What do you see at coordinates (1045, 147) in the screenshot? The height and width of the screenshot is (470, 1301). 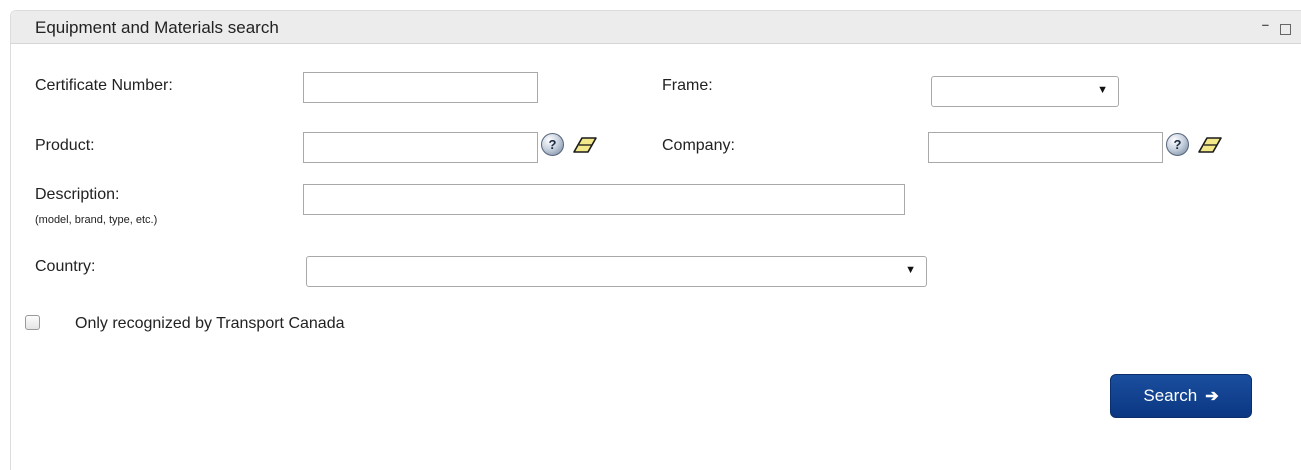 I see `company-input` at bounding box center [1045, 147].